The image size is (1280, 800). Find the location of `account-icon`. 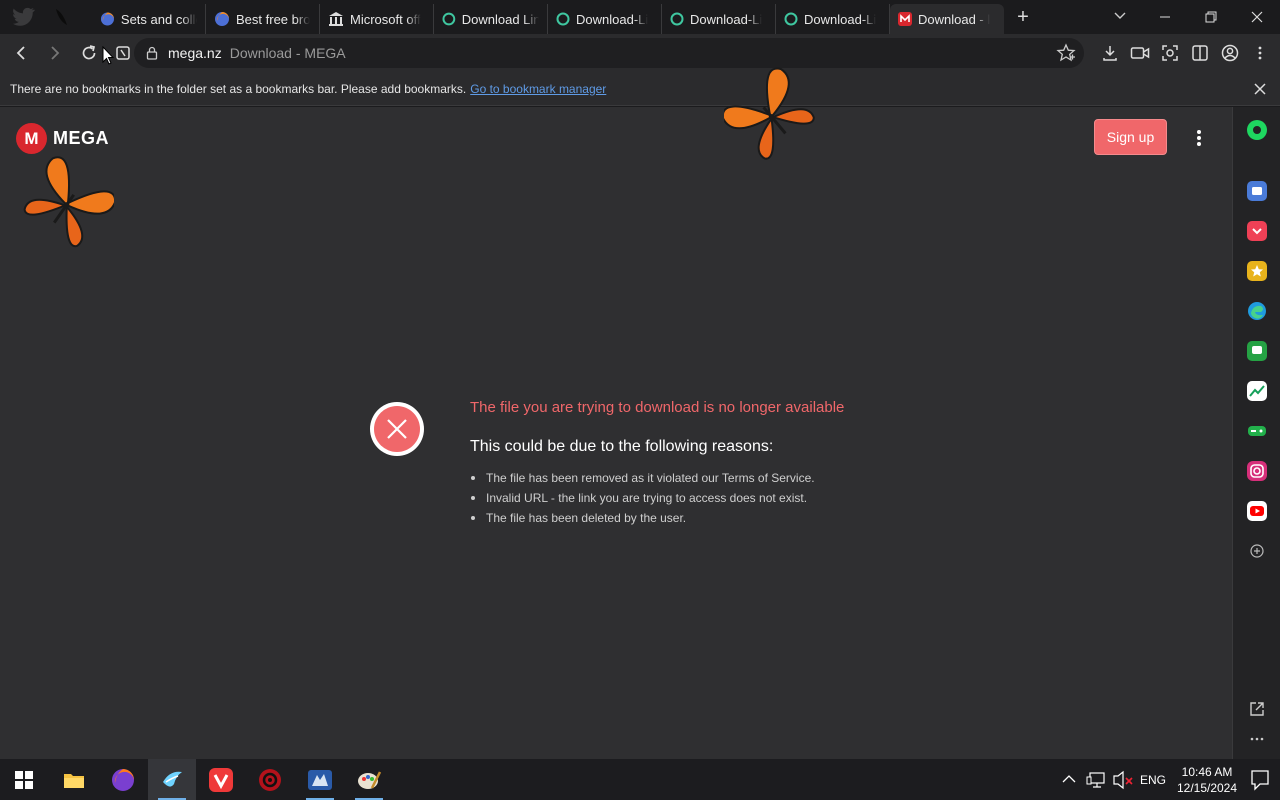

account-icon is located at coordinates (1230, 53).